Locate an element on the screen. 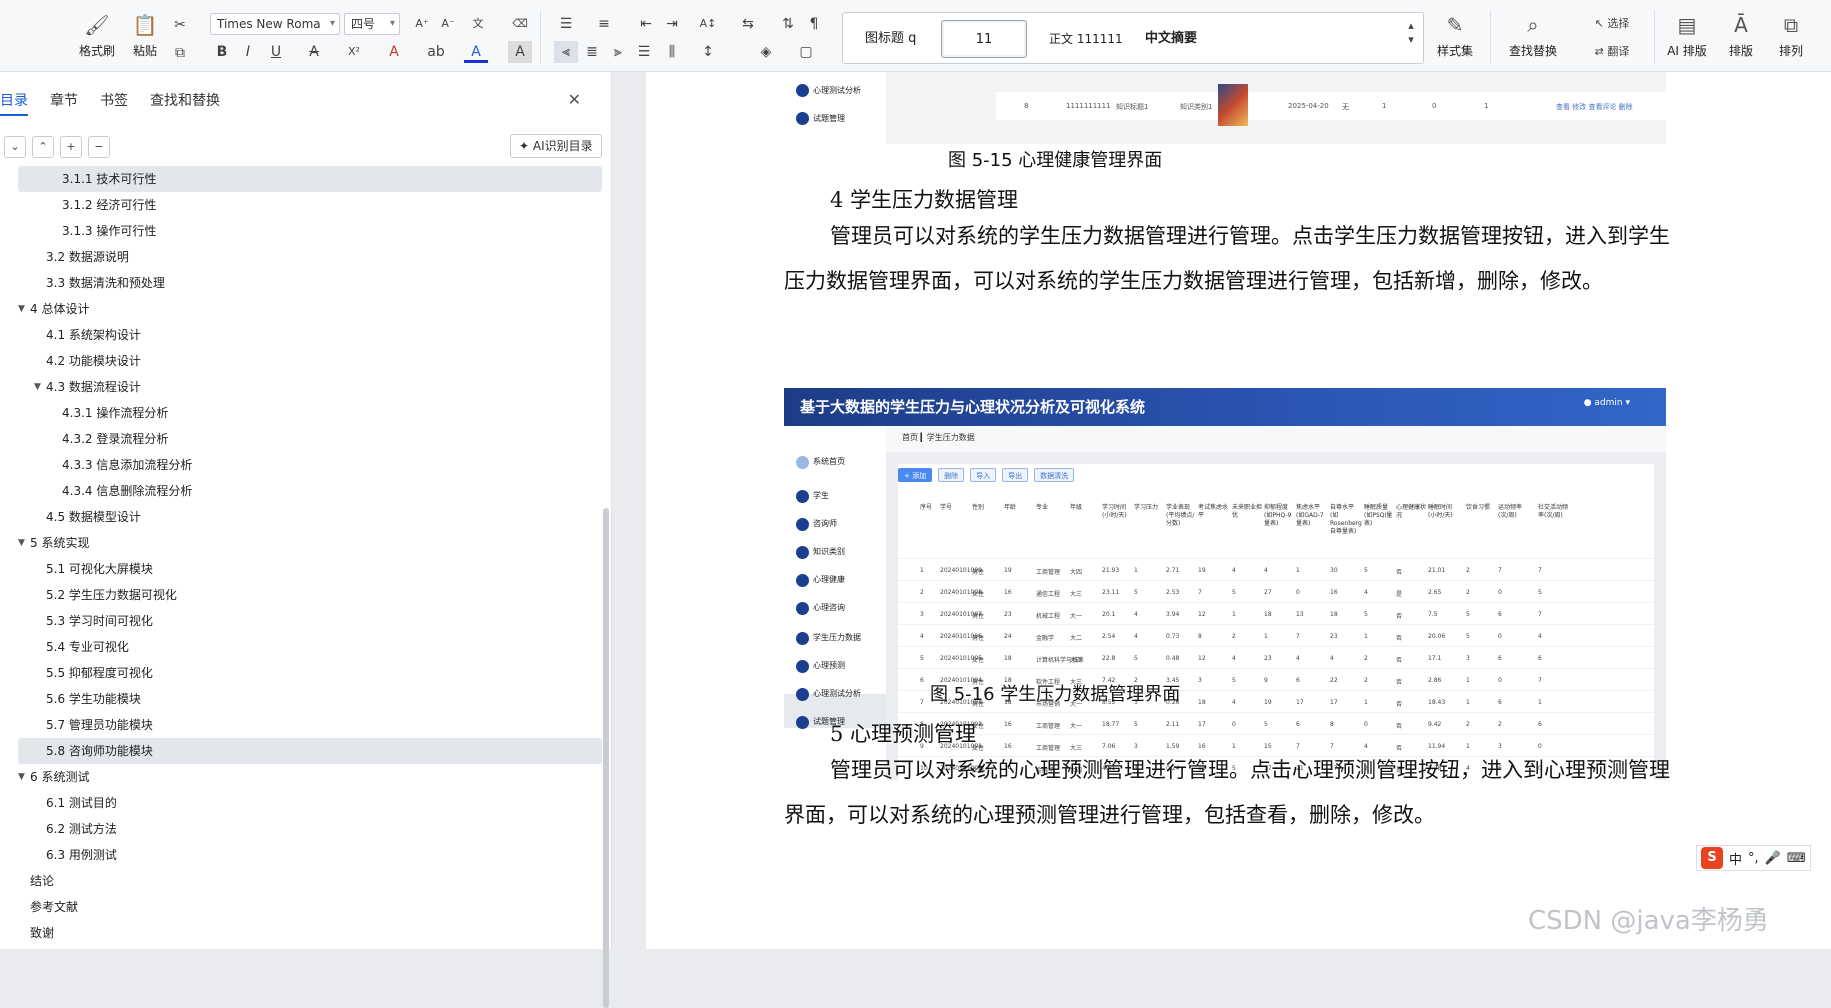  grow-font-icon: A⁺ is located at coordinates (422, 24).